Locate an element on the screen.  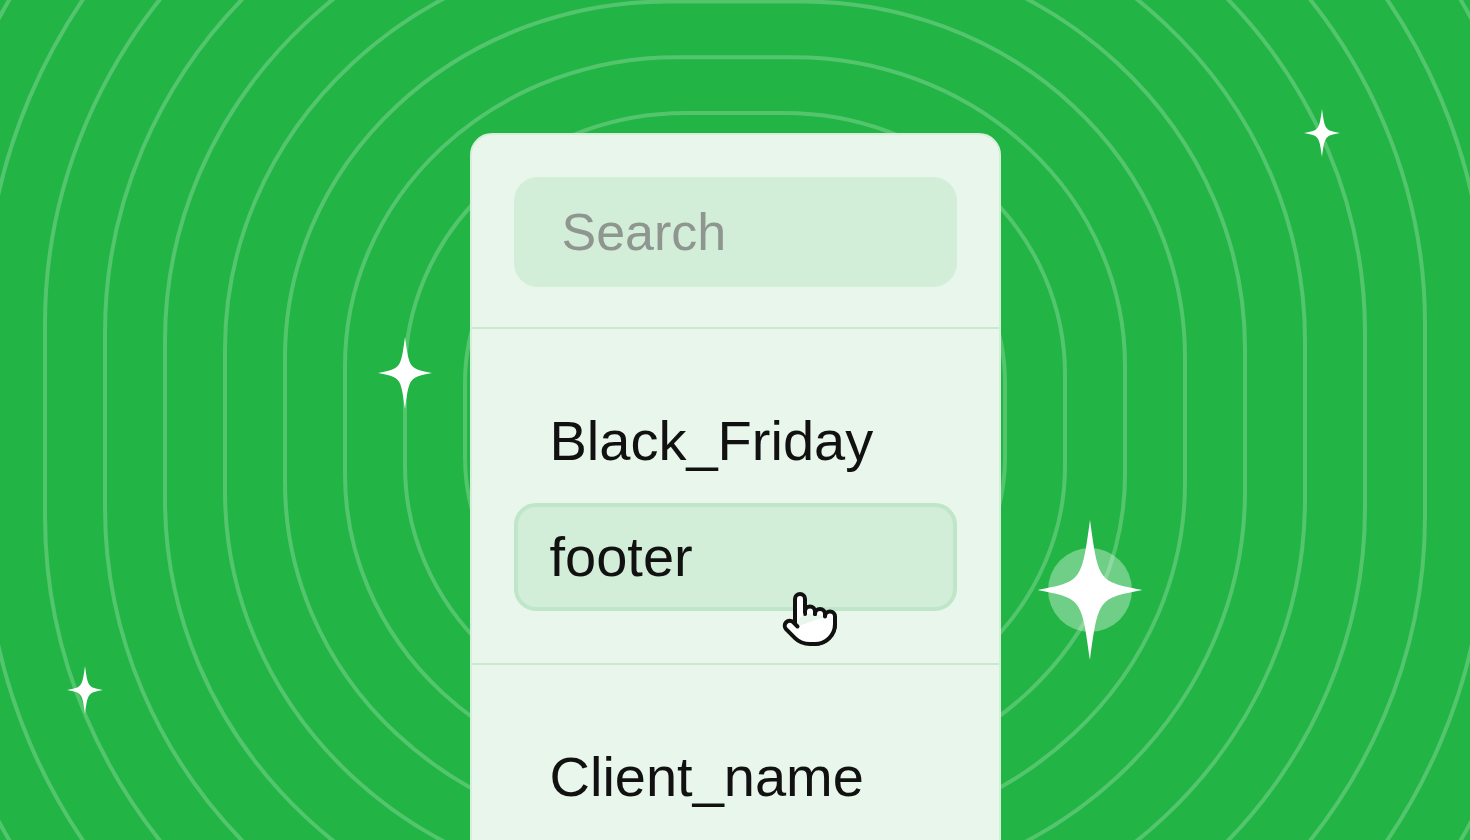
search-field: Search is located at coordinates (735, 232).